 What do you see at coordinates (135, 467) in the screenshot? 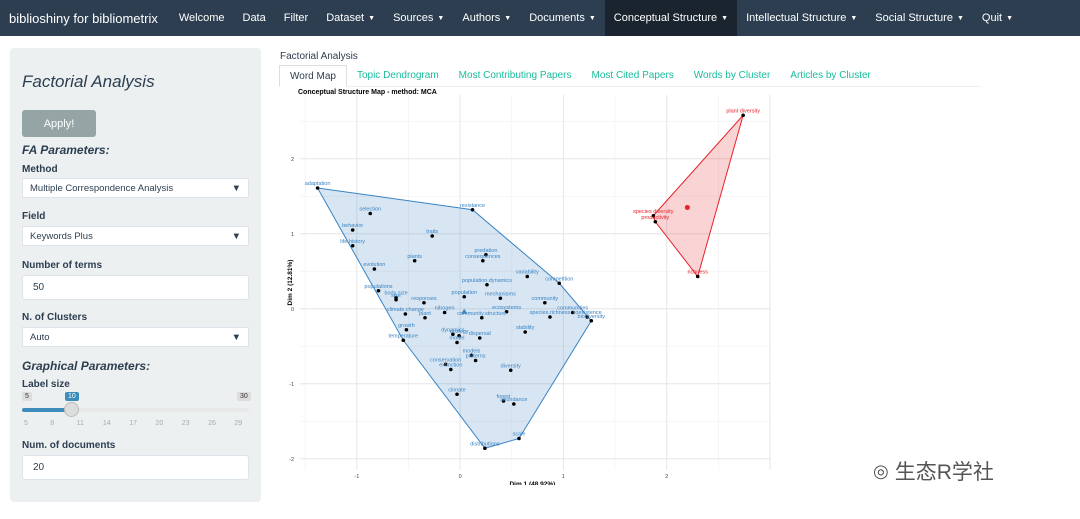
I see `docs-input: 20` at bounding box center [135, 467].